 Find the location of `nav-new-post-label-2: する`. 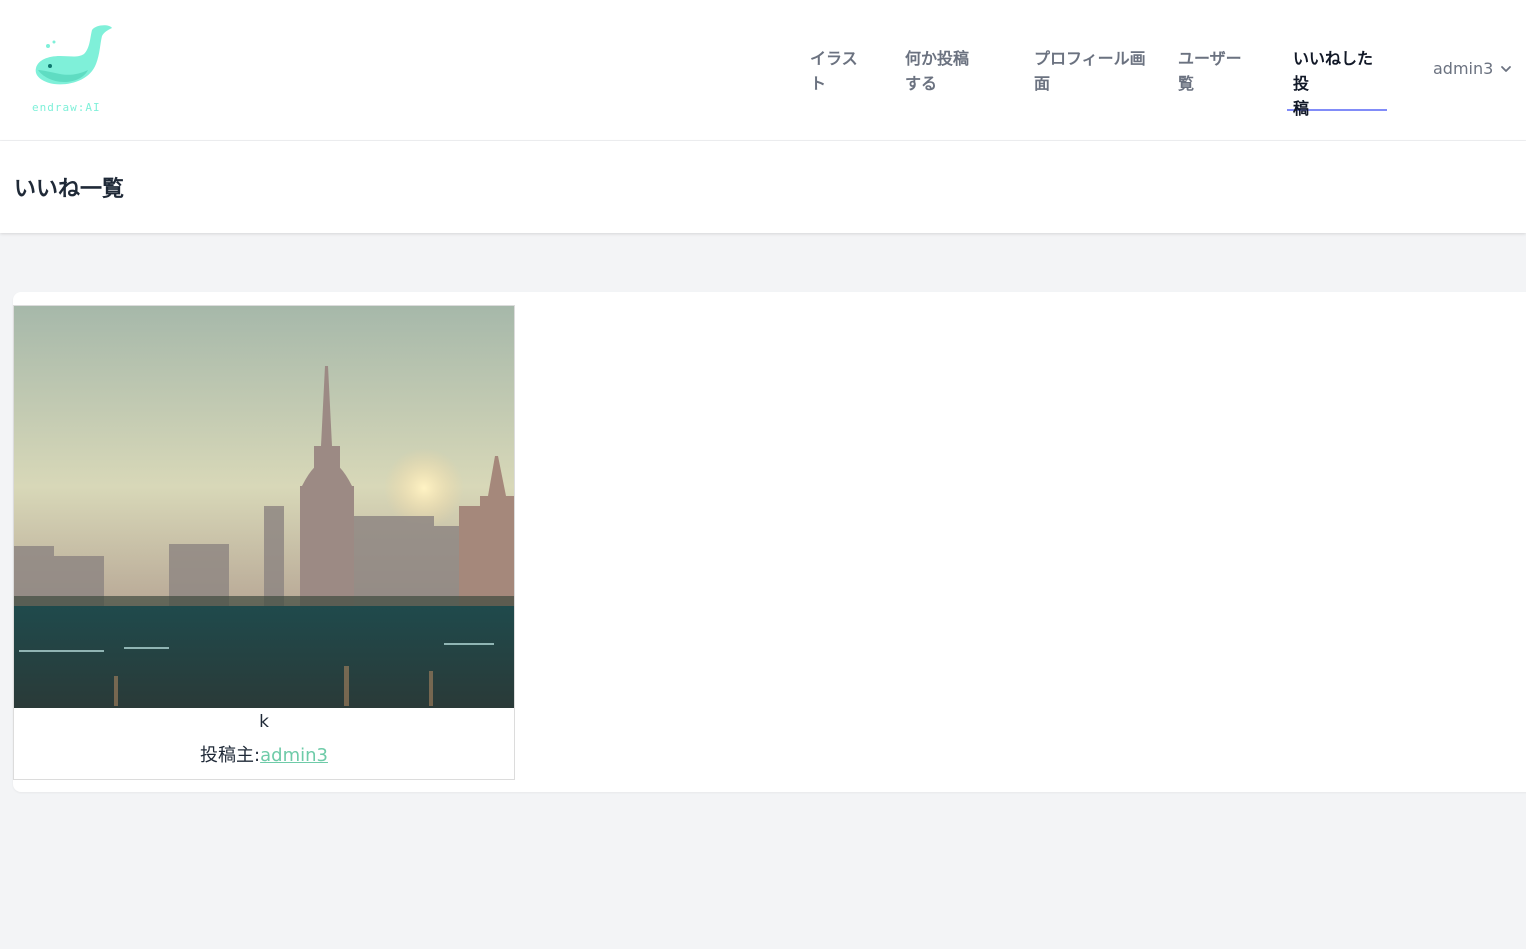

nav-new-post-label-2: する is located at coordinates (921, 83).